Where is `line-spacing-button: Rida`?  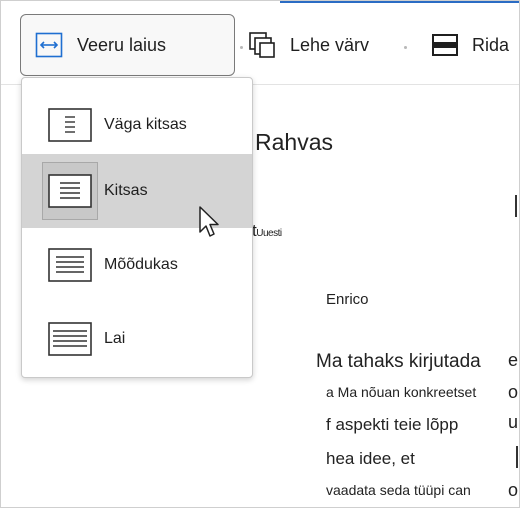 line-spacing-button: Rida is located at coordinates (470, 45).